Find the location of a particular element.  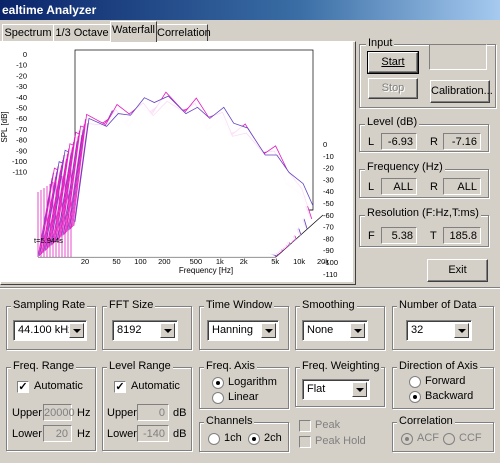

direction-forward-radio is located at coordinates (415, 382).